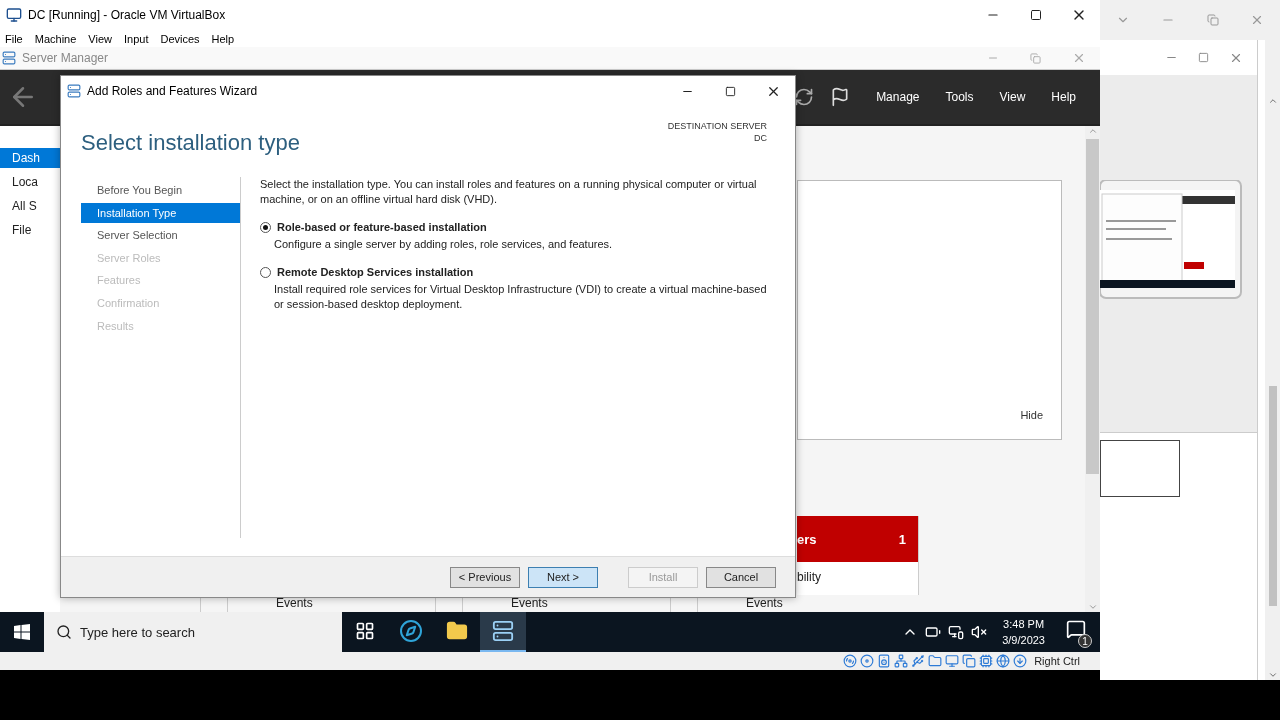 This screenshot has width=1280, height=720. Describe the element at coordinates (1212, 20) in the screenshot. I see `restore-icon` at that location.